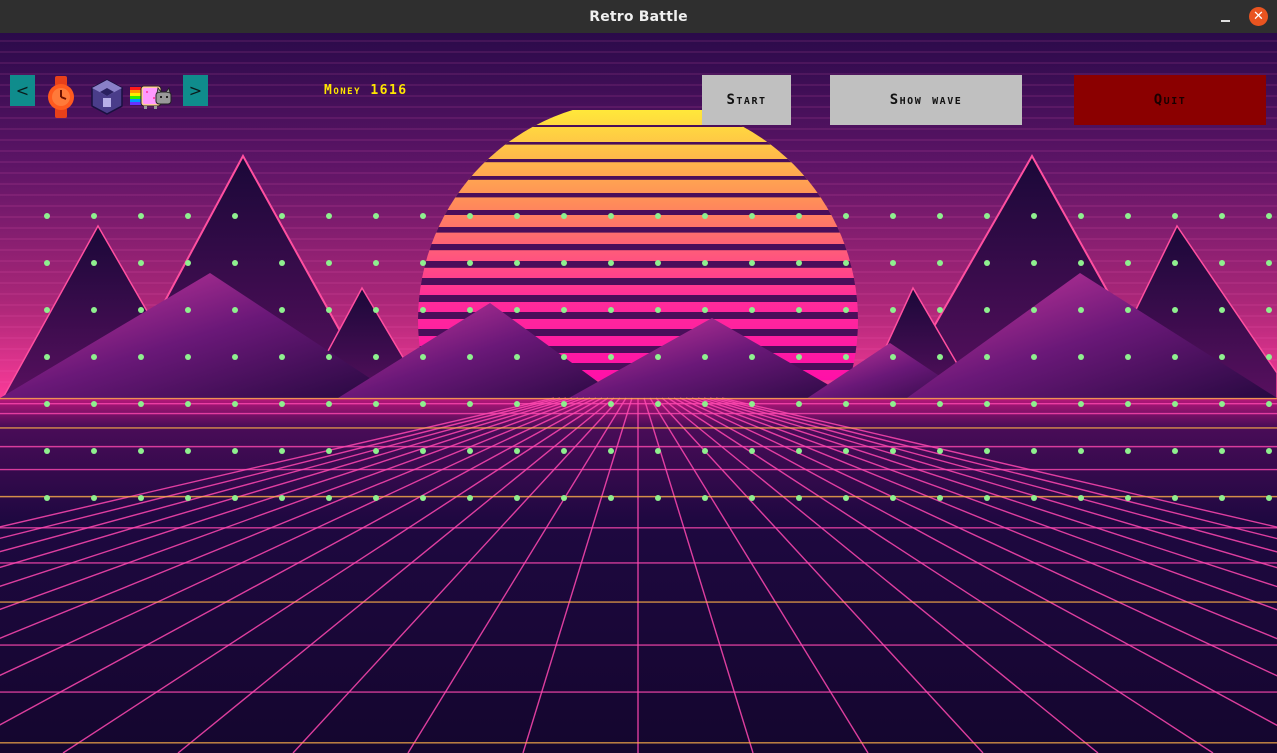 The width and height of the screenshot is (1277, 753). I want to click on watch-icon, so click(61, 97).